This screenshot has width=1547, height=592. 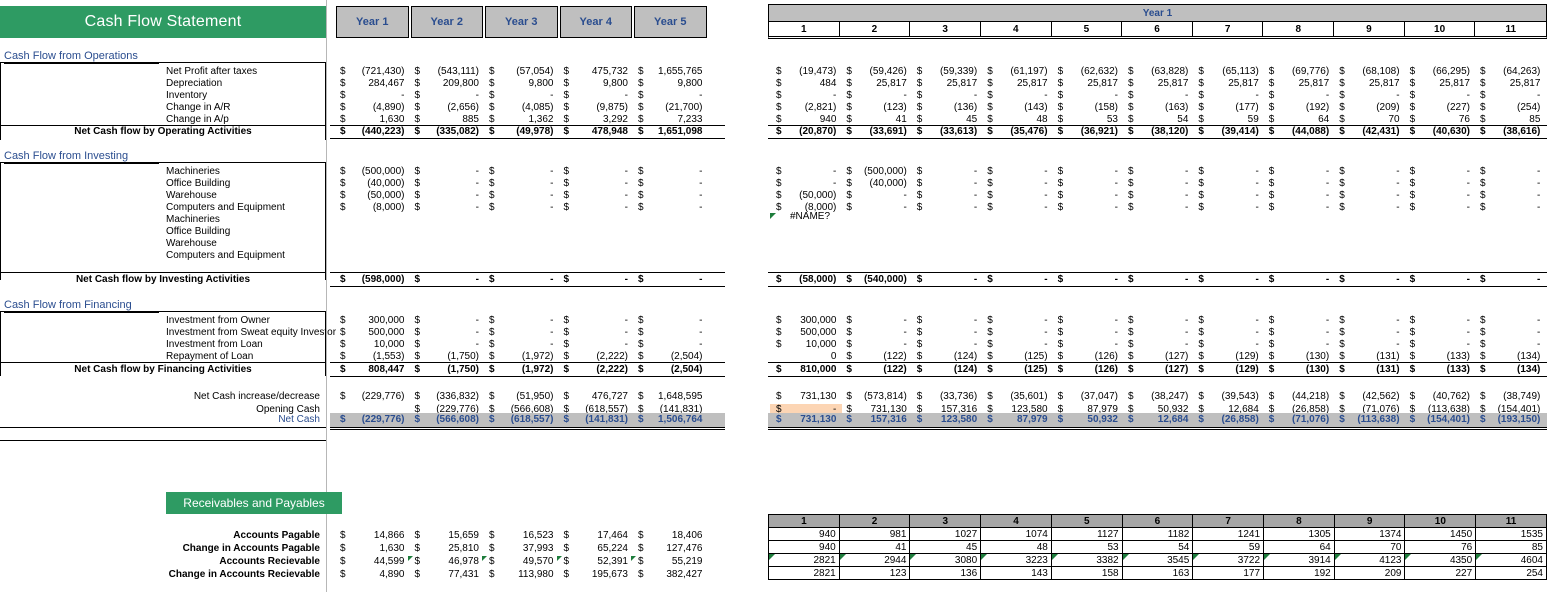 What do you see at coordinates (615, 83) in the screenshot?
I see `numeric-cell: 9,800` at bounding box center [615, 83].